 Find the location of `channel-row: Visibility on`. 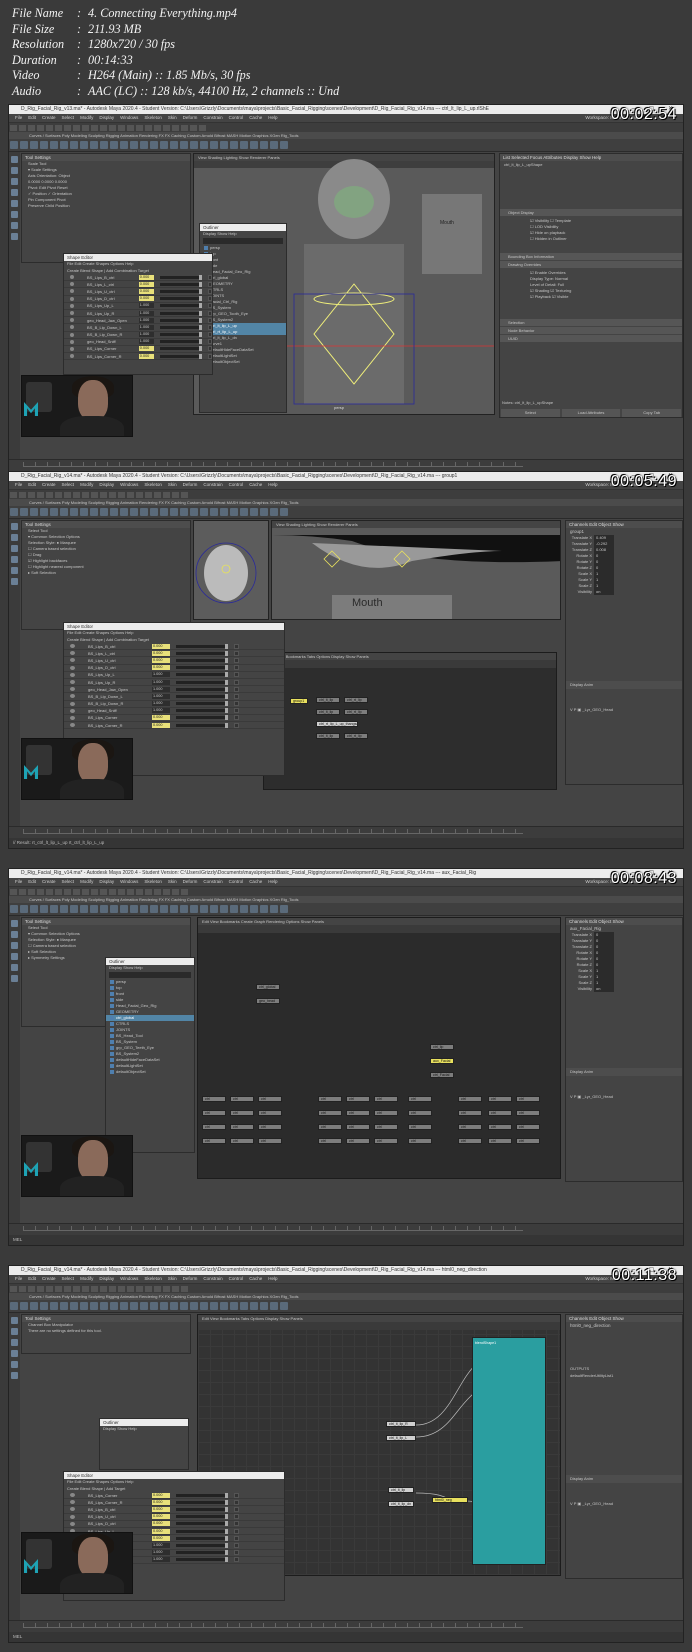

channel-row: Visibility on is located at coordinates (624, 989).